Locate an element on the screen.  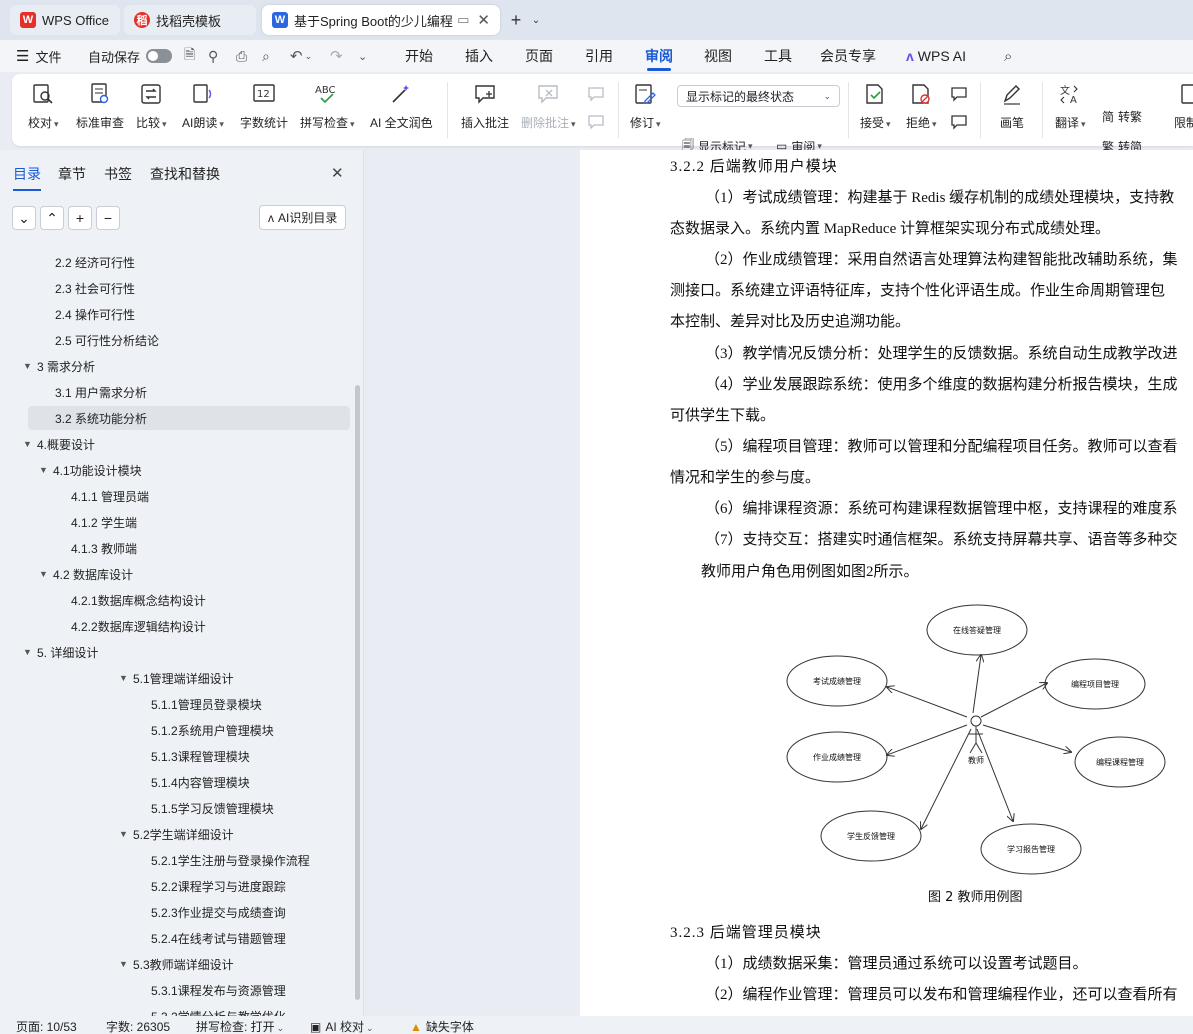
toc-item: 2.4 操作可行性 is located at coordinates (95, 314).